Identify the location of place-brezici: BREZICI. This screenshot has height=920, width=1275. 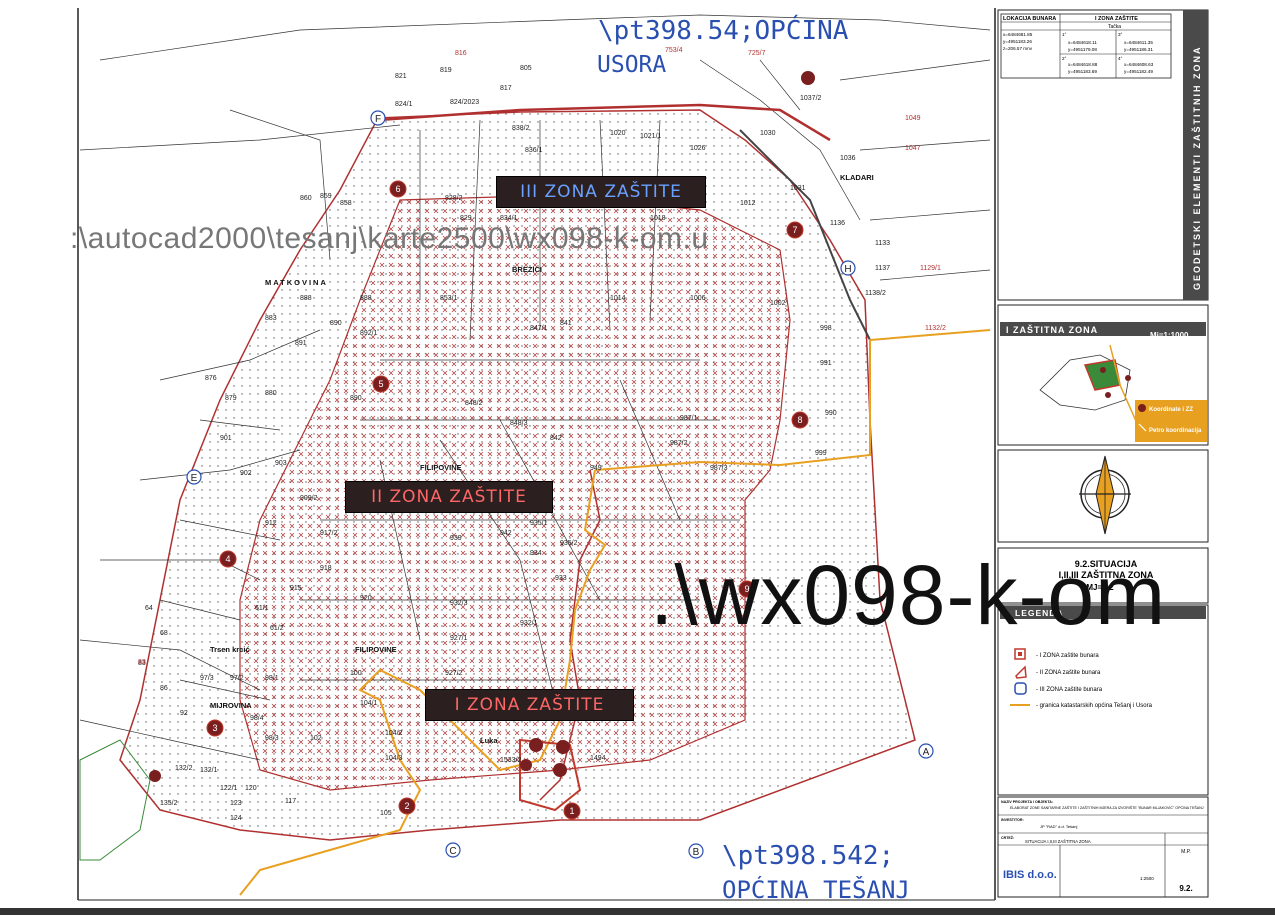
(527, 269).